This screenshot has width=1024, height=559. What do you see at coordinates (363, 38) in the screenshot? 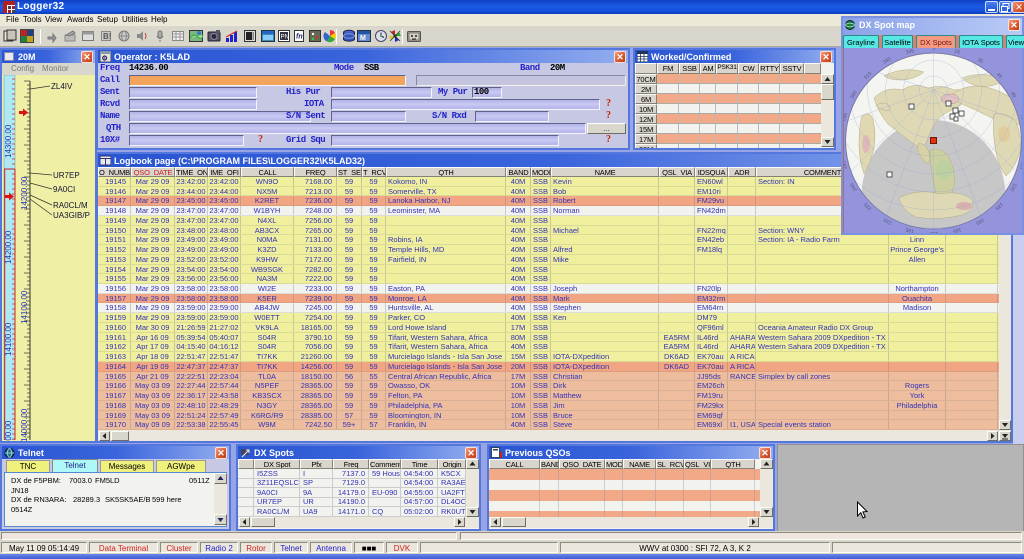
I see `svg-text: M` at bounding box center [363, 38].